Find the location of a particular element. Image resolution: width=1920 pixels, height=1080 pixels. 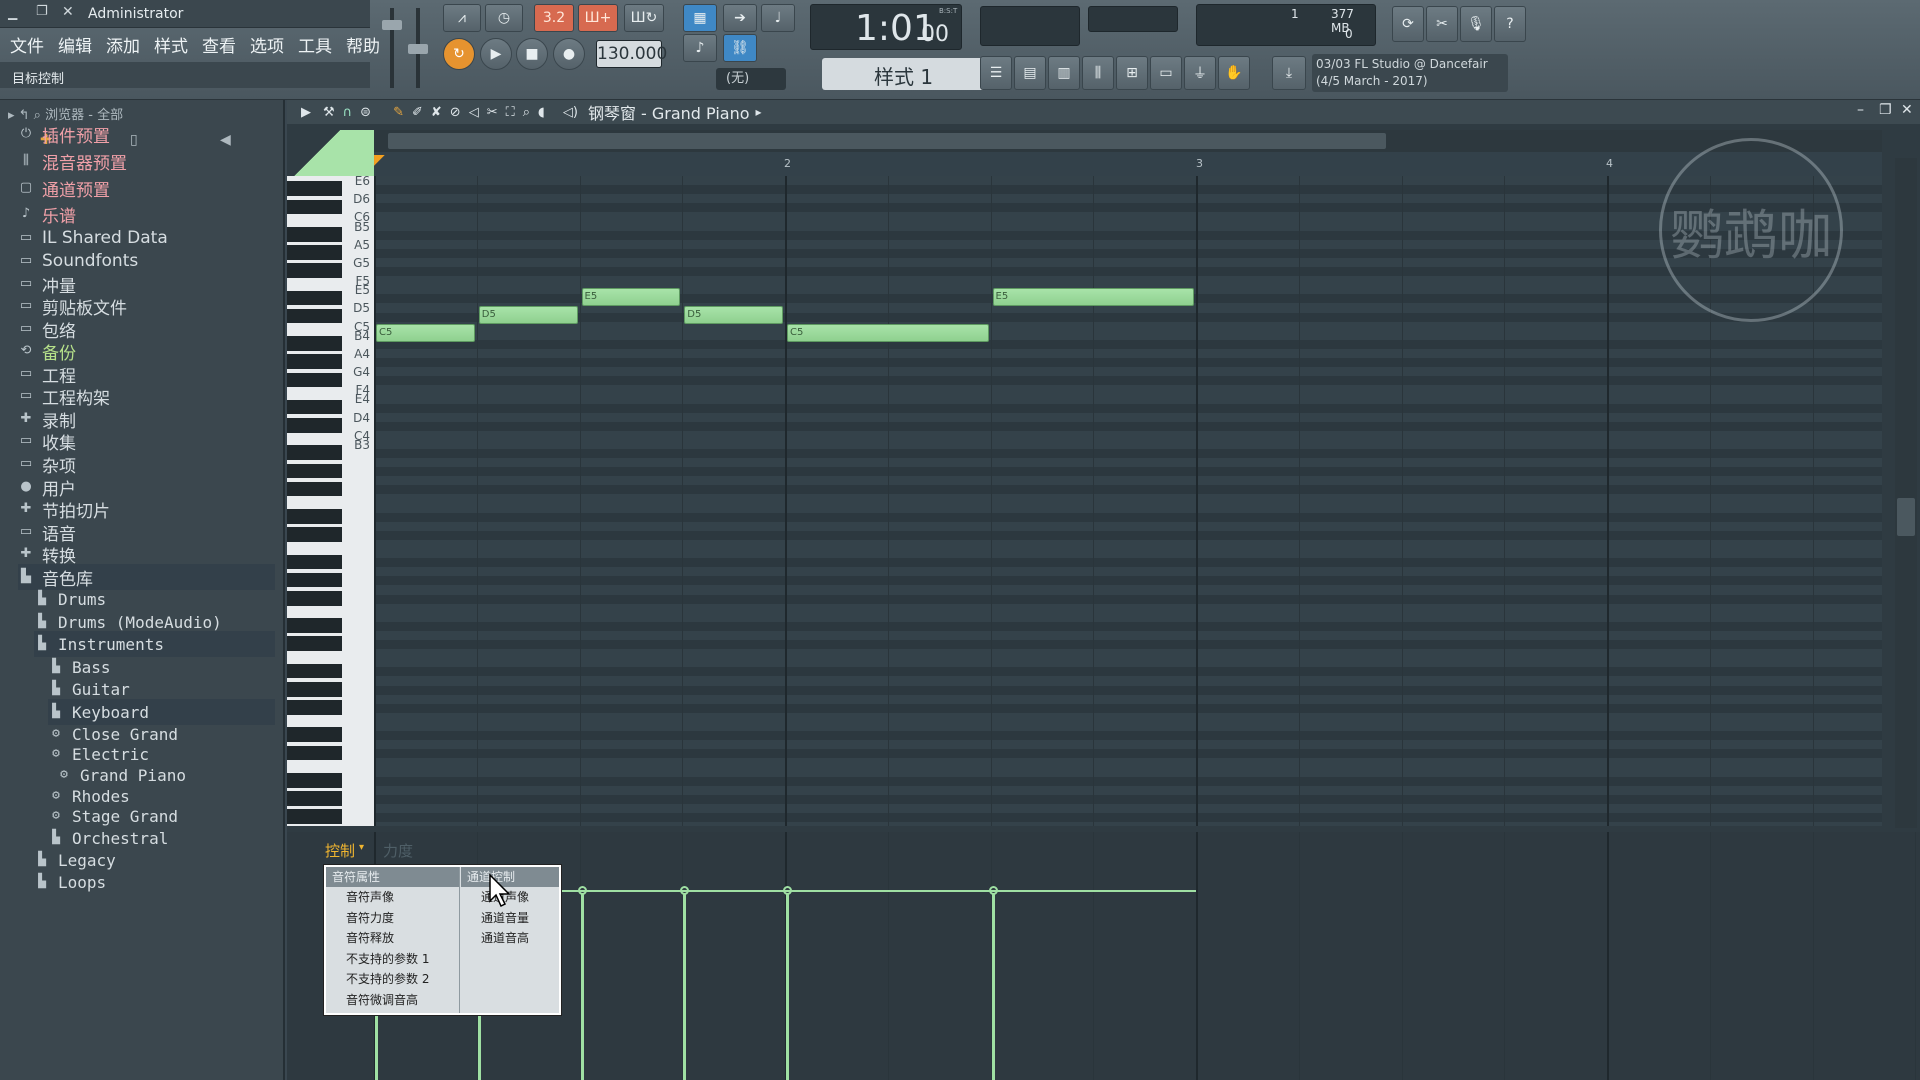

tempo-display: 130.000 is located at coordinates (631, 54).